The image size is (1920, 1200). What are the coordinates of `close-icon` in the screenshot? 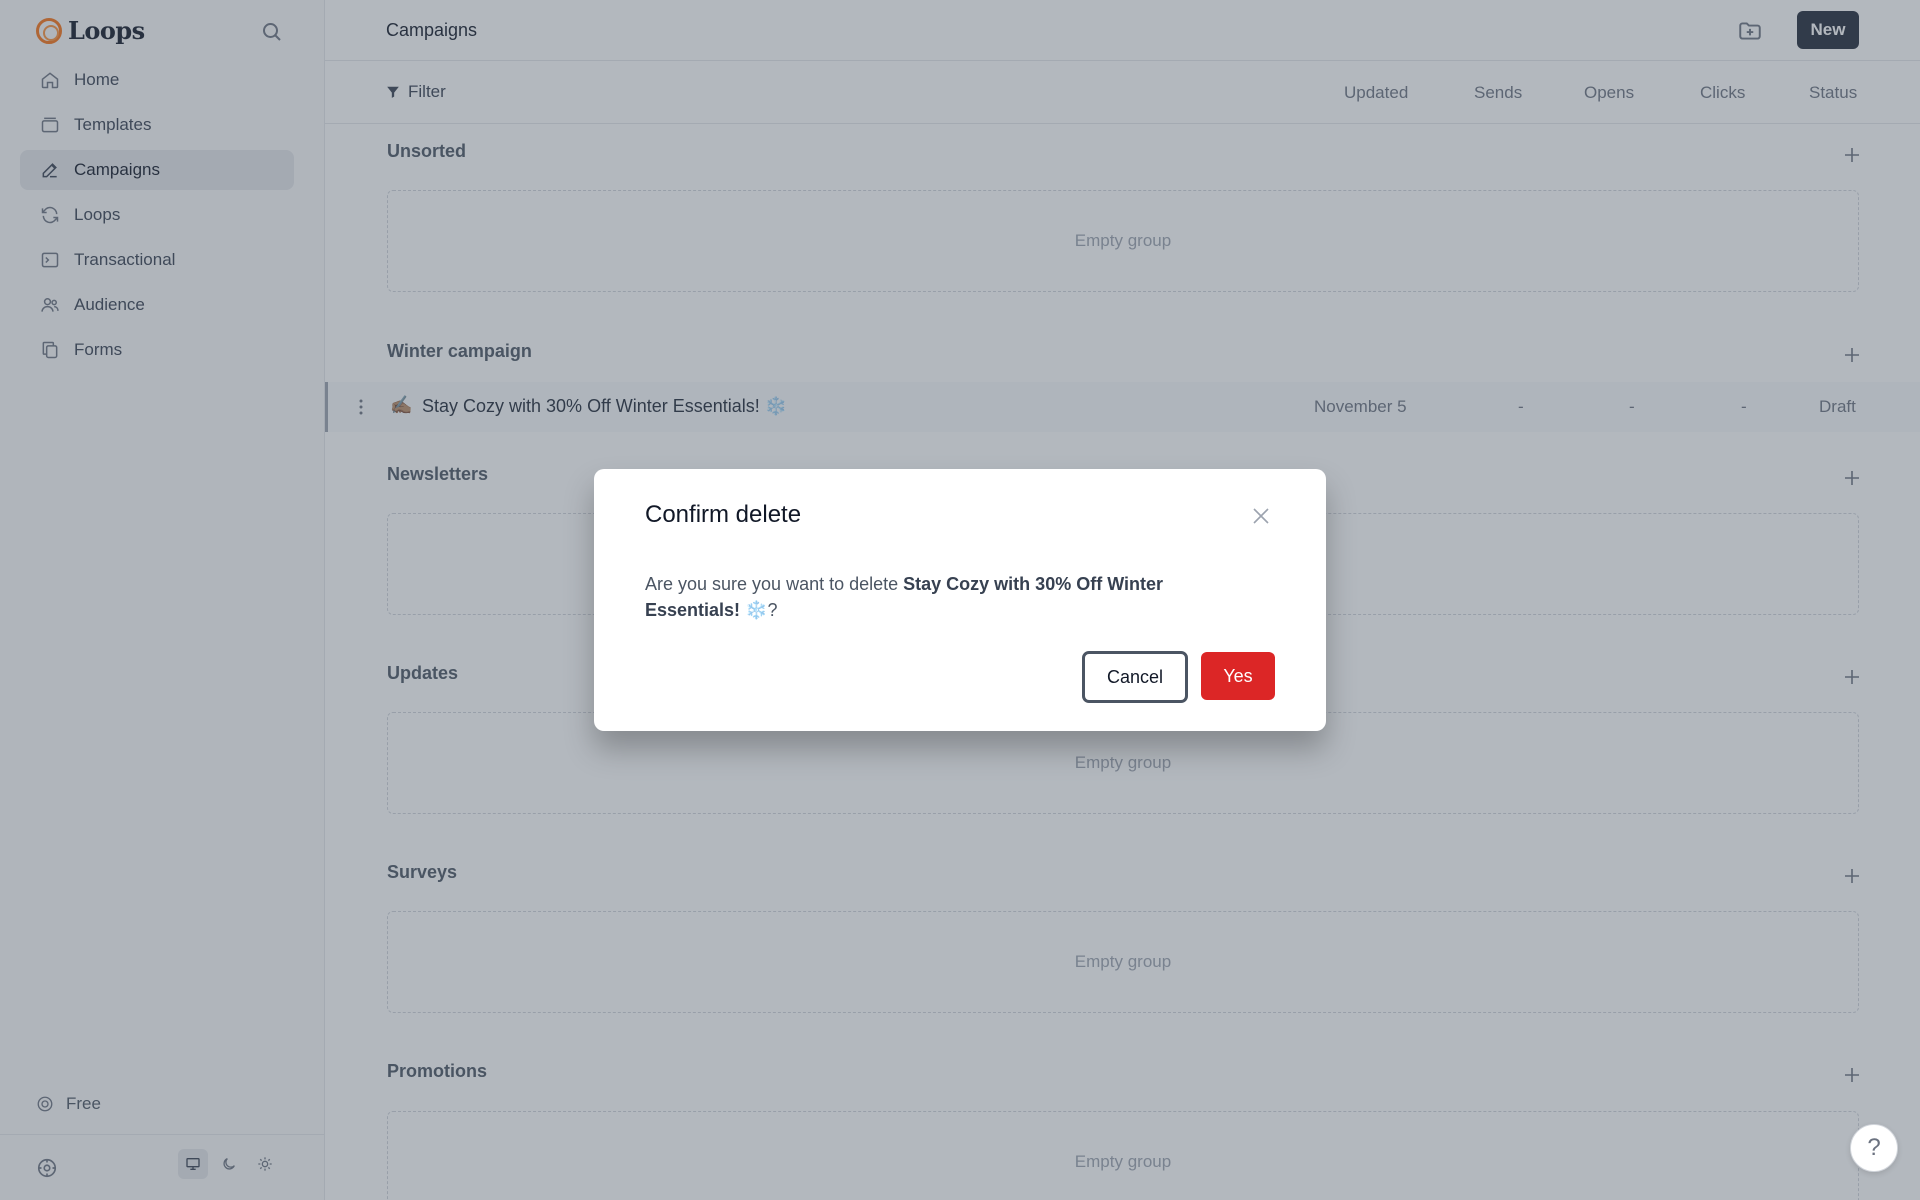 It's located at (1261, 516).